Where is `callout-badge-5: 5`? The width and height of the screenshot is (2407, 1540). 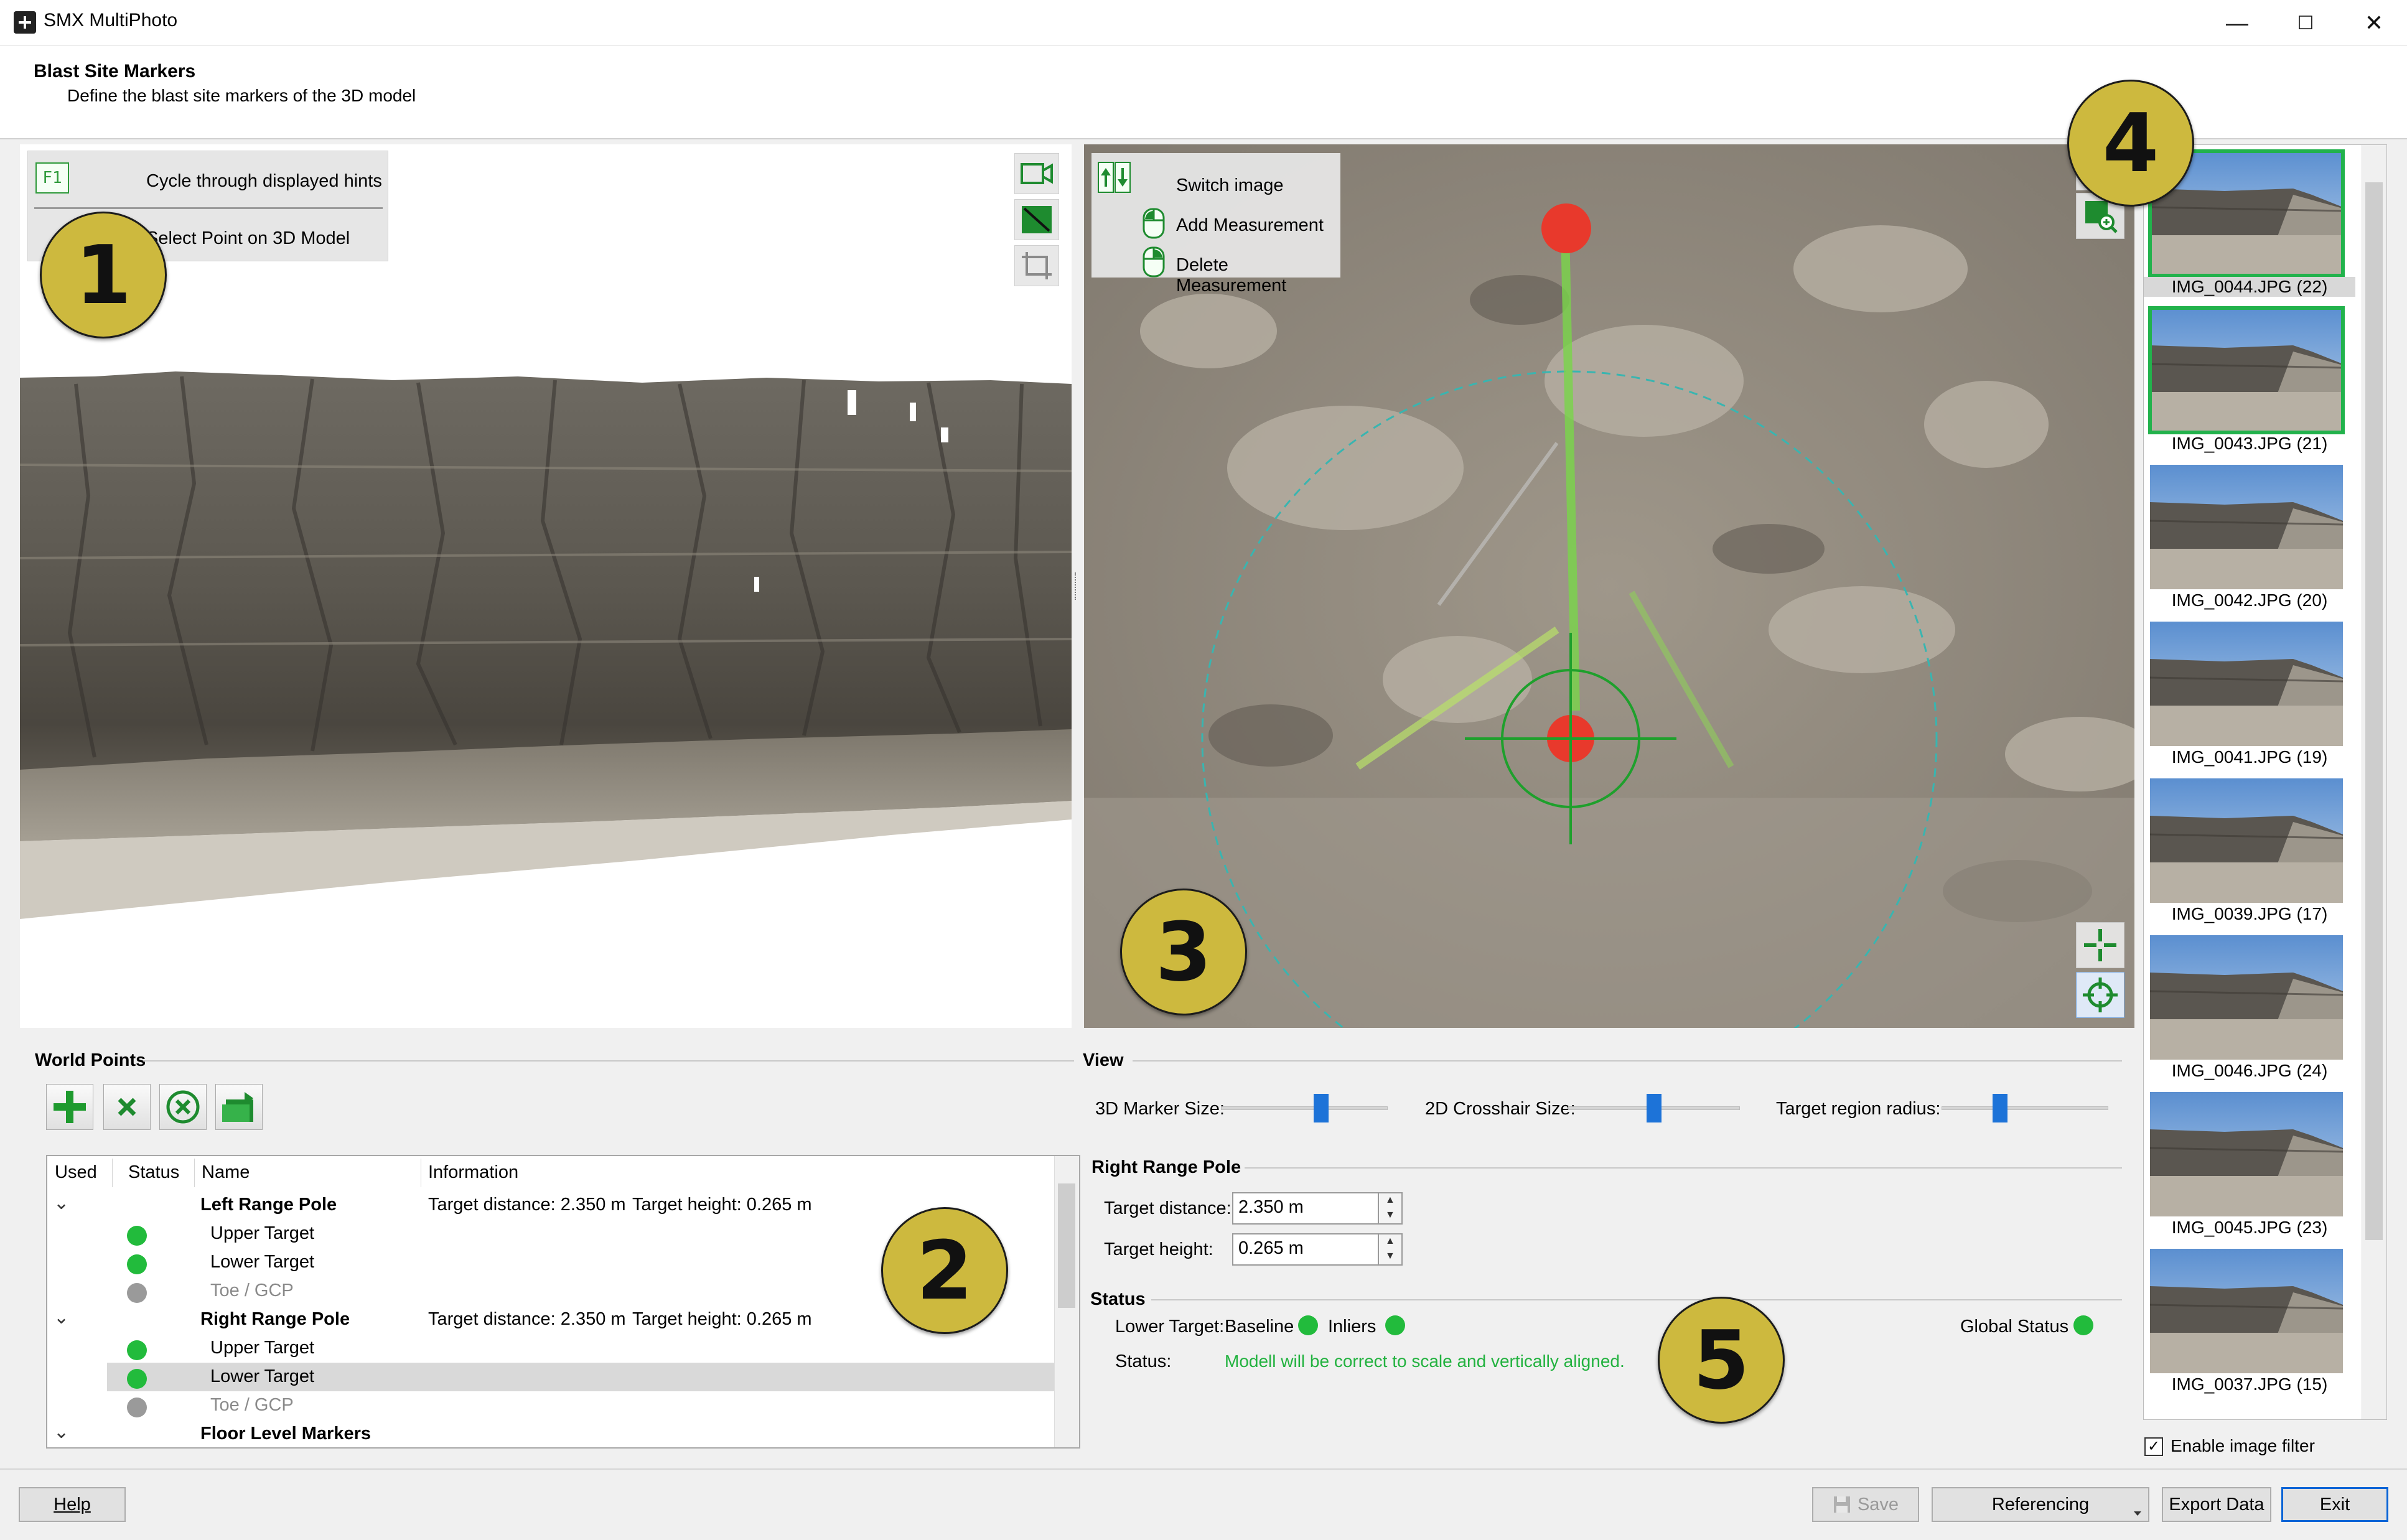 callout-badge-5: 5 is located at coordinates (1721, 1361).